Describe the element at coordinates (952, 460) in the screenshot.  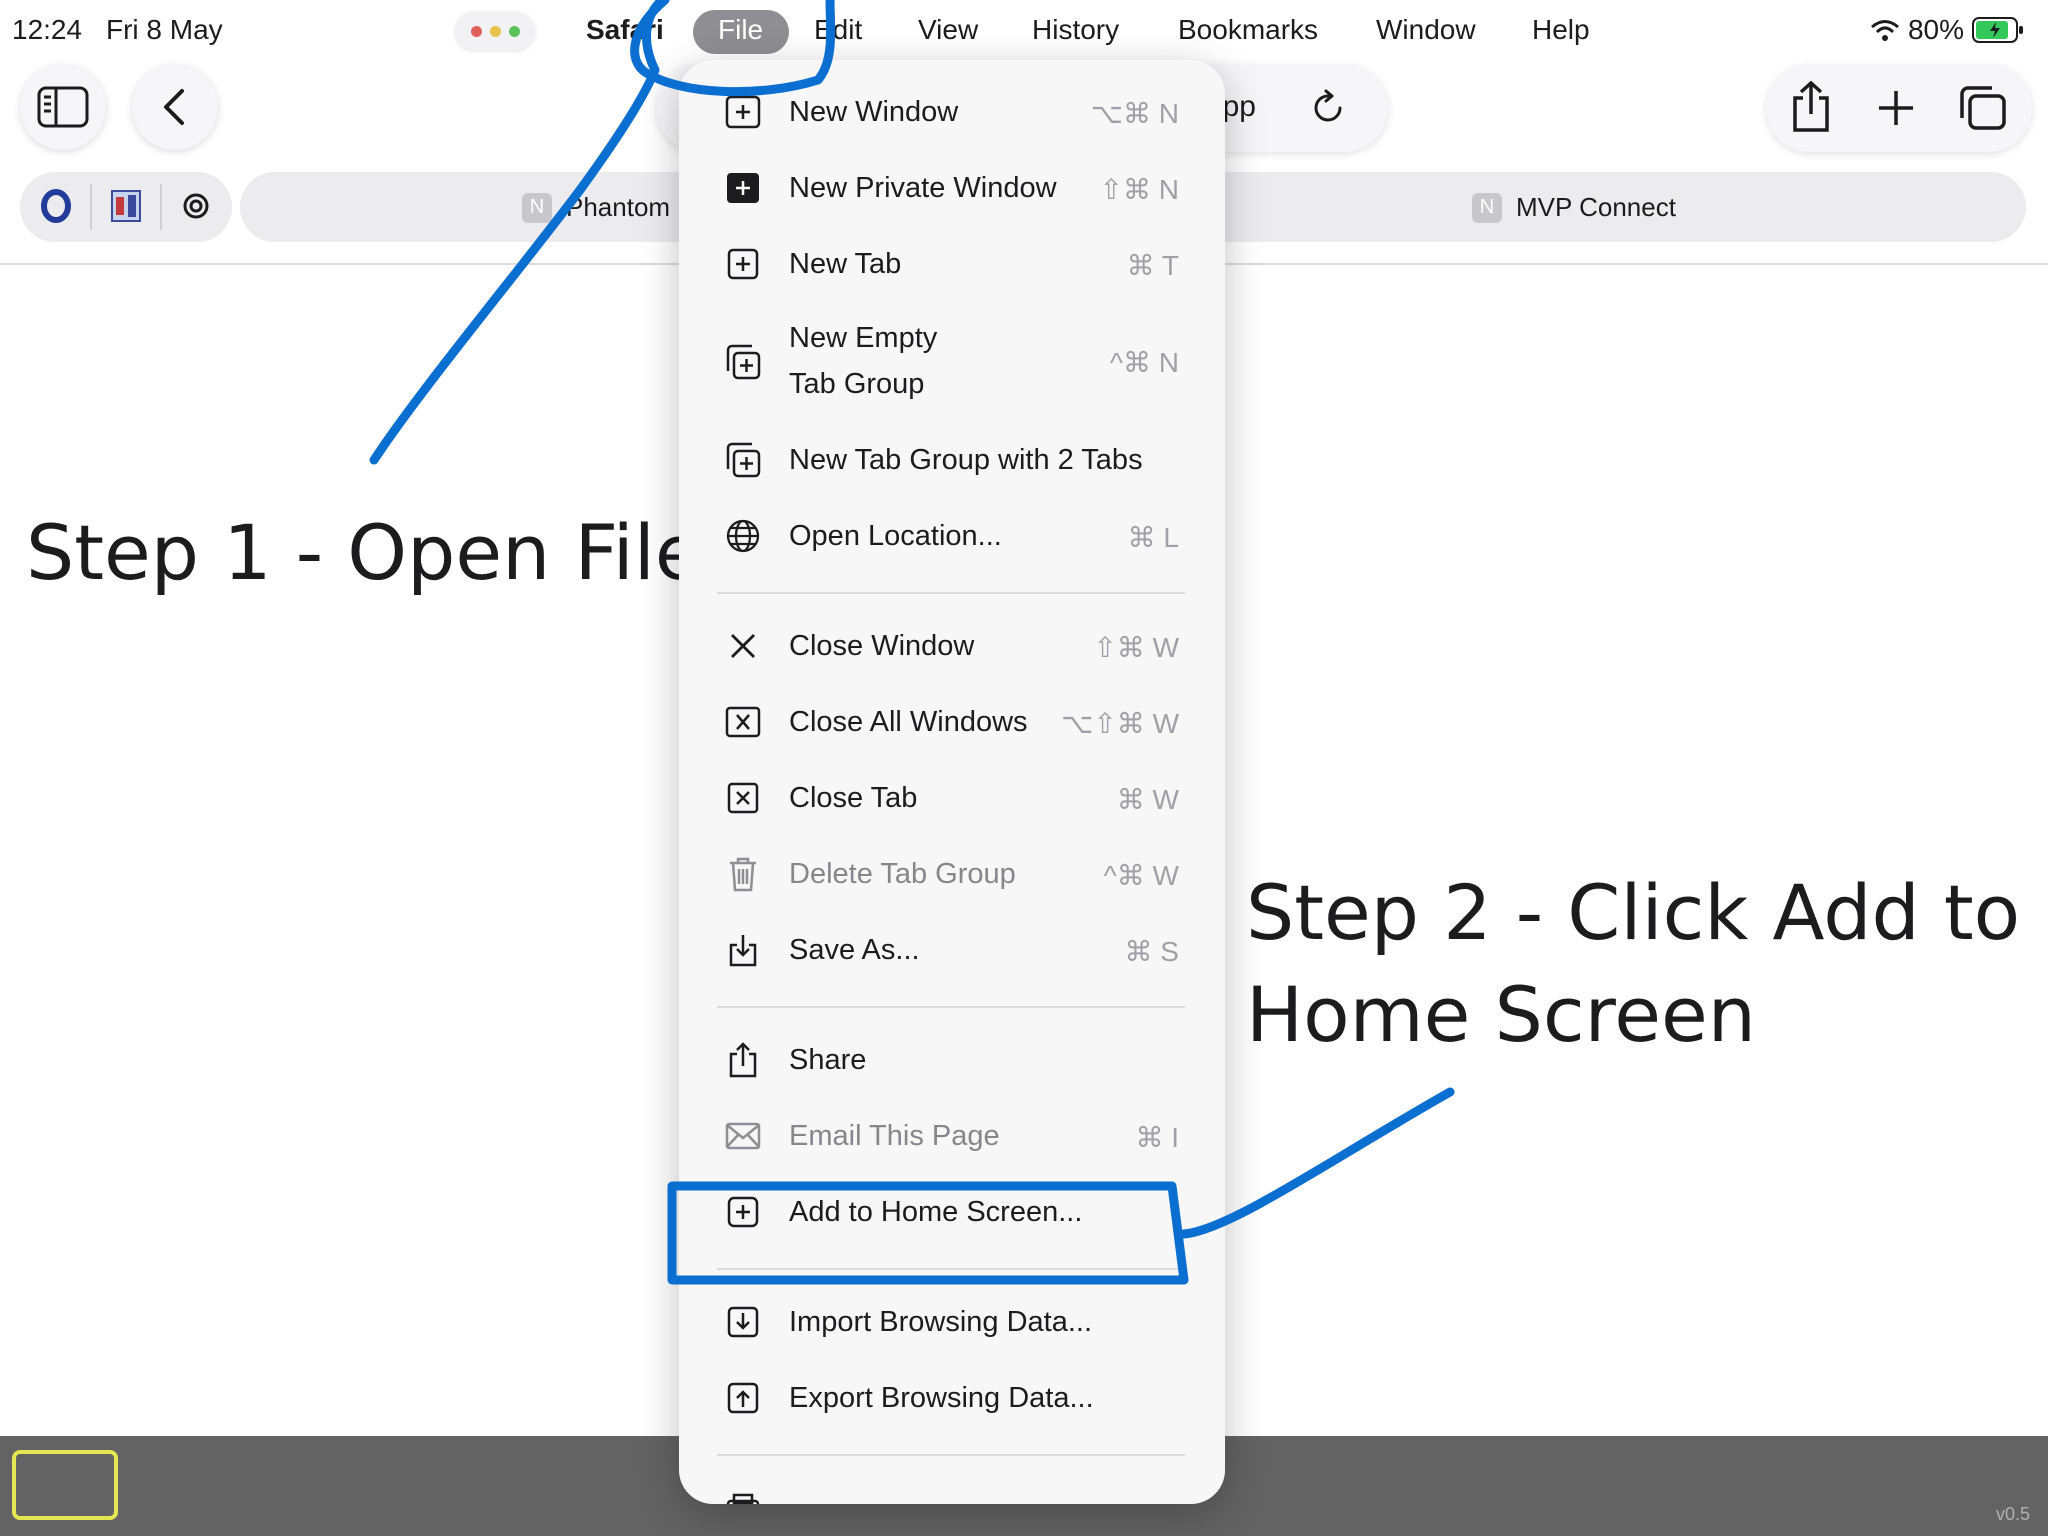
I see `menu-item-new-tab-group-with-tabs: New Tab Group with 2 Tabs` at that location.